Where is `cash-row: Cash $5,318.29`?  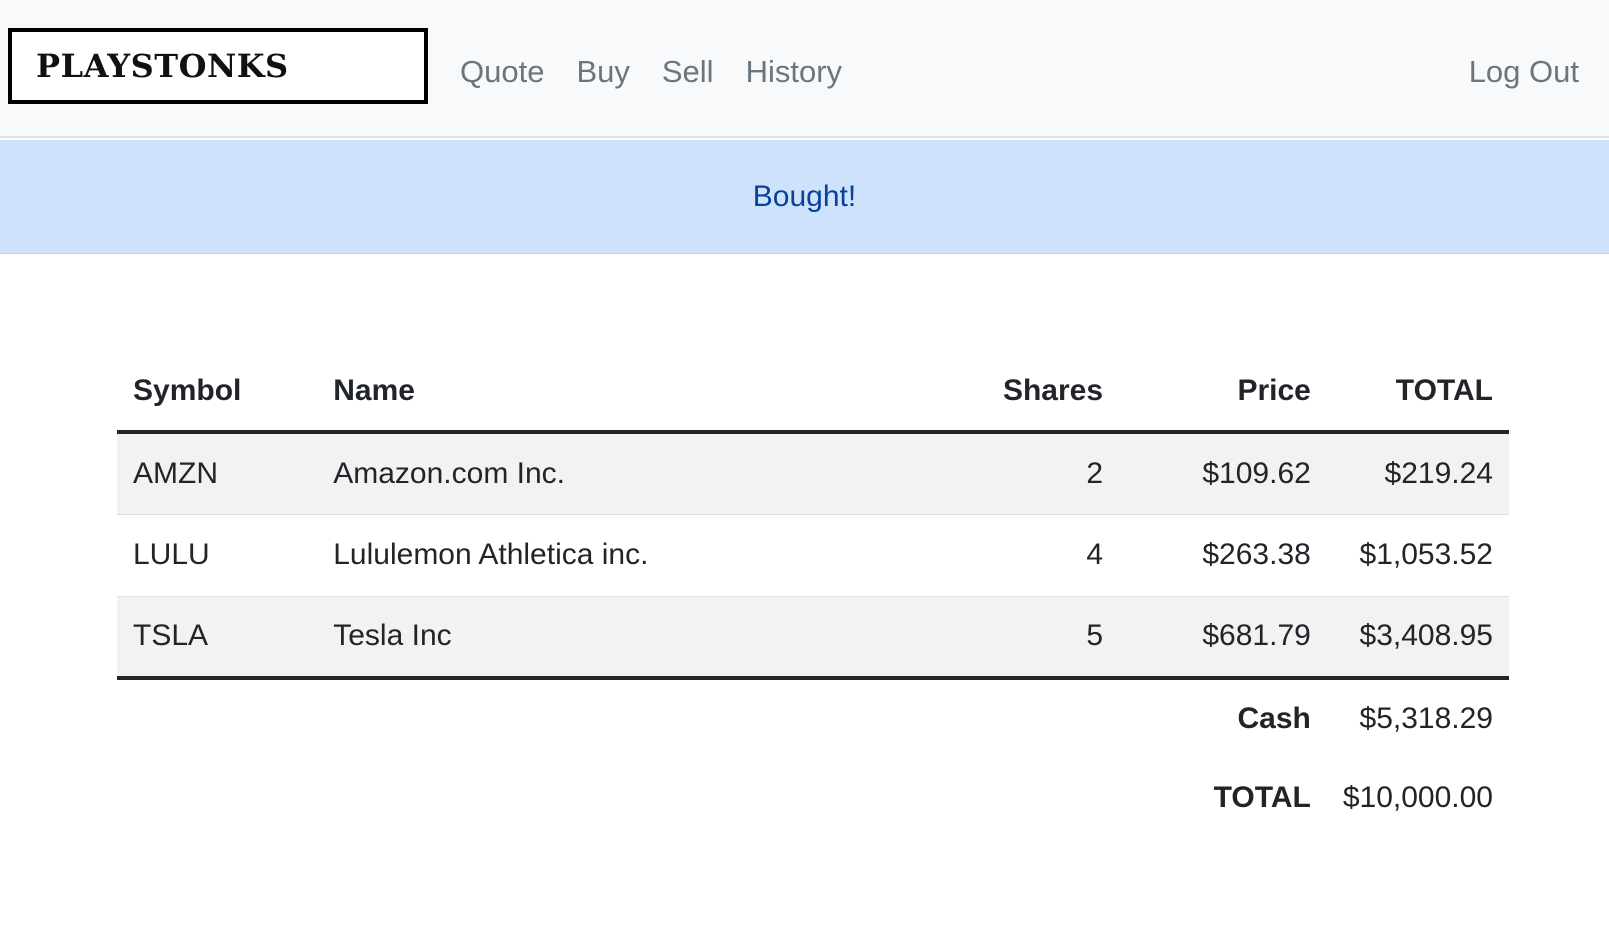
cash-row: Cash $5,318.29 is located at coordinates (813, 718).